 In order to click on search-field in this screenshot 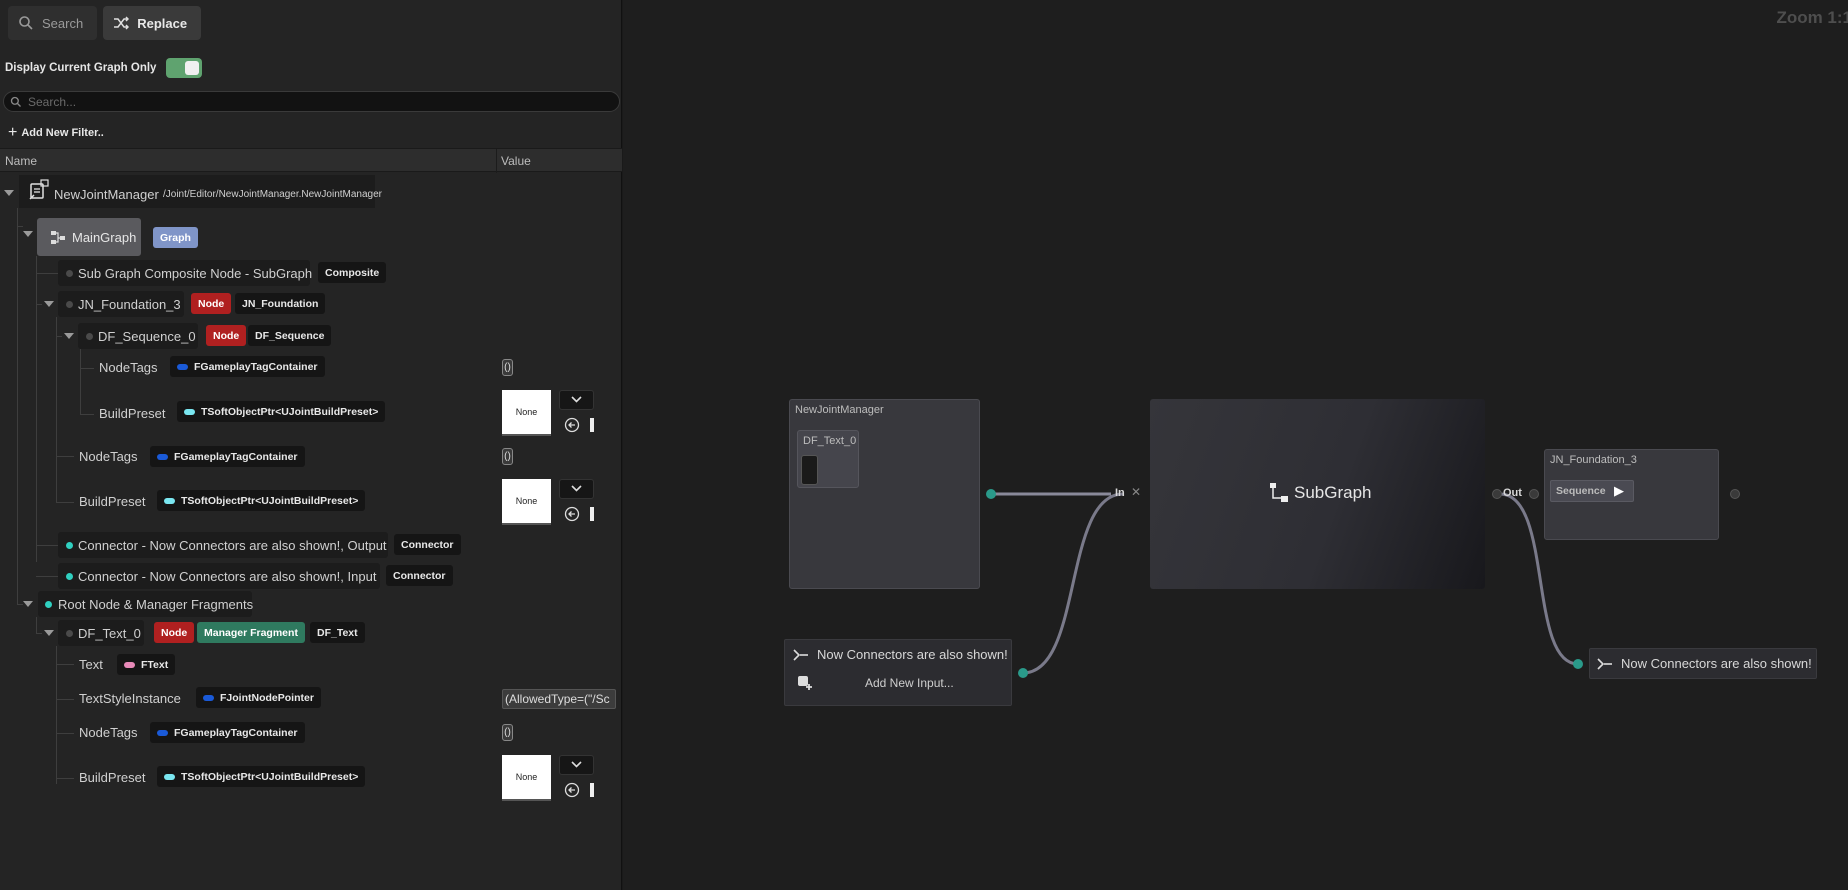, I will do `click(311, 101)`.